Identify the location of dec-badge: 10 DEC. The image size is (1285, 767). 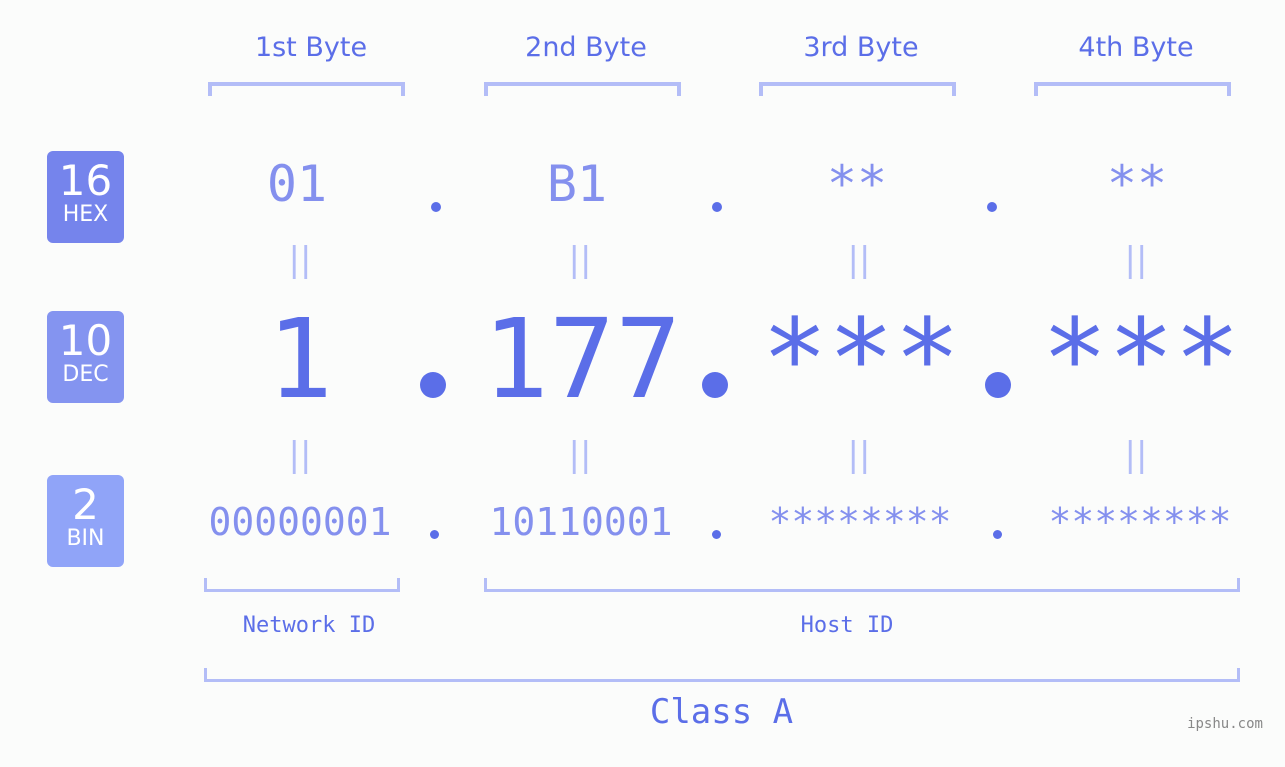
(85, 357).